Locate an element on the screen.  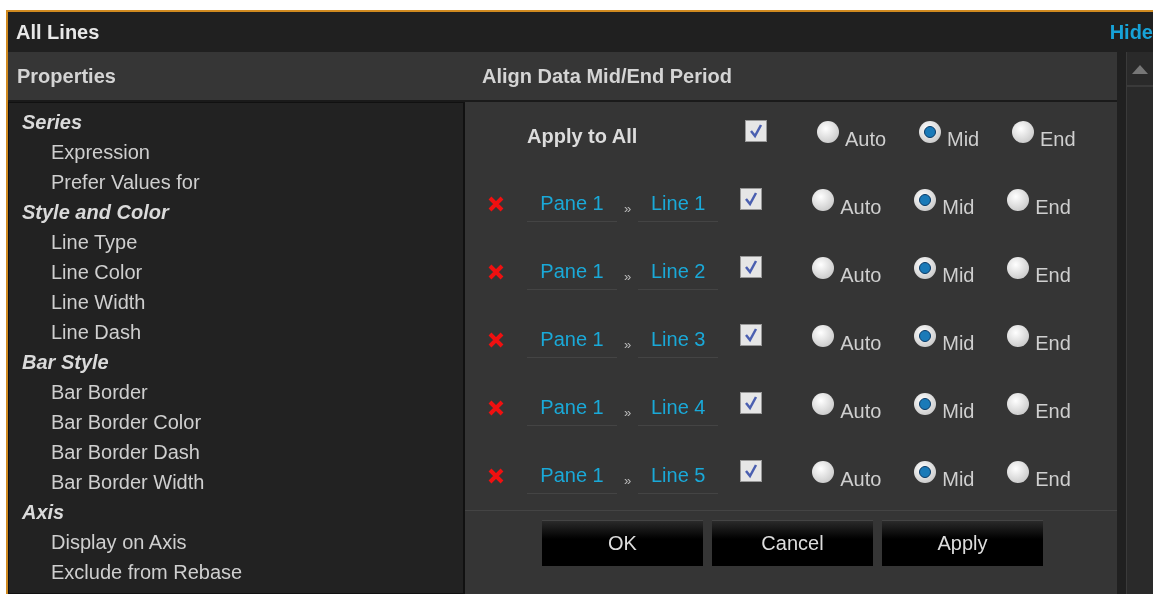
hide-link: Hide is located at coordinates (1131, 32).